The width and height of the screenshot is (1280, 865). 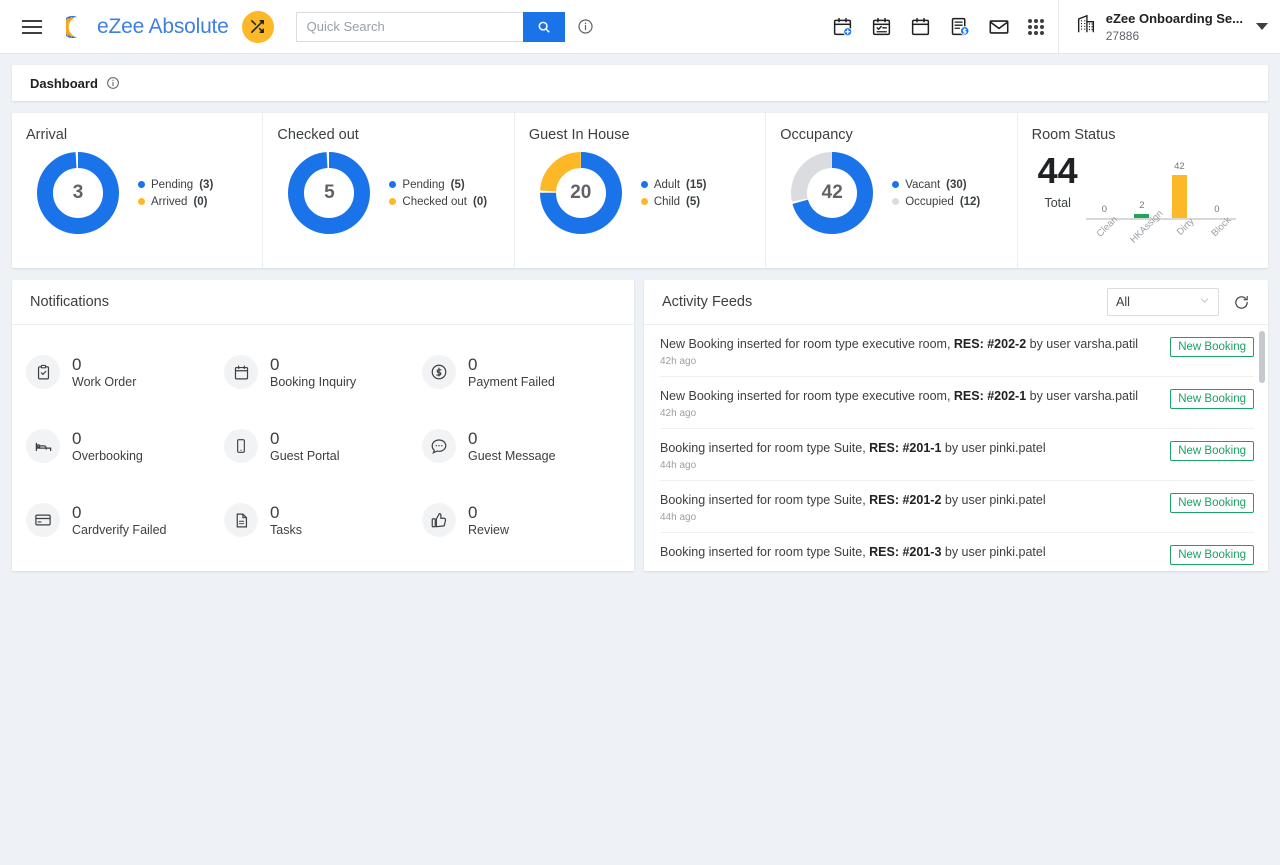 I want to click on clipboard-check-icon, so click(x=43, y=372).